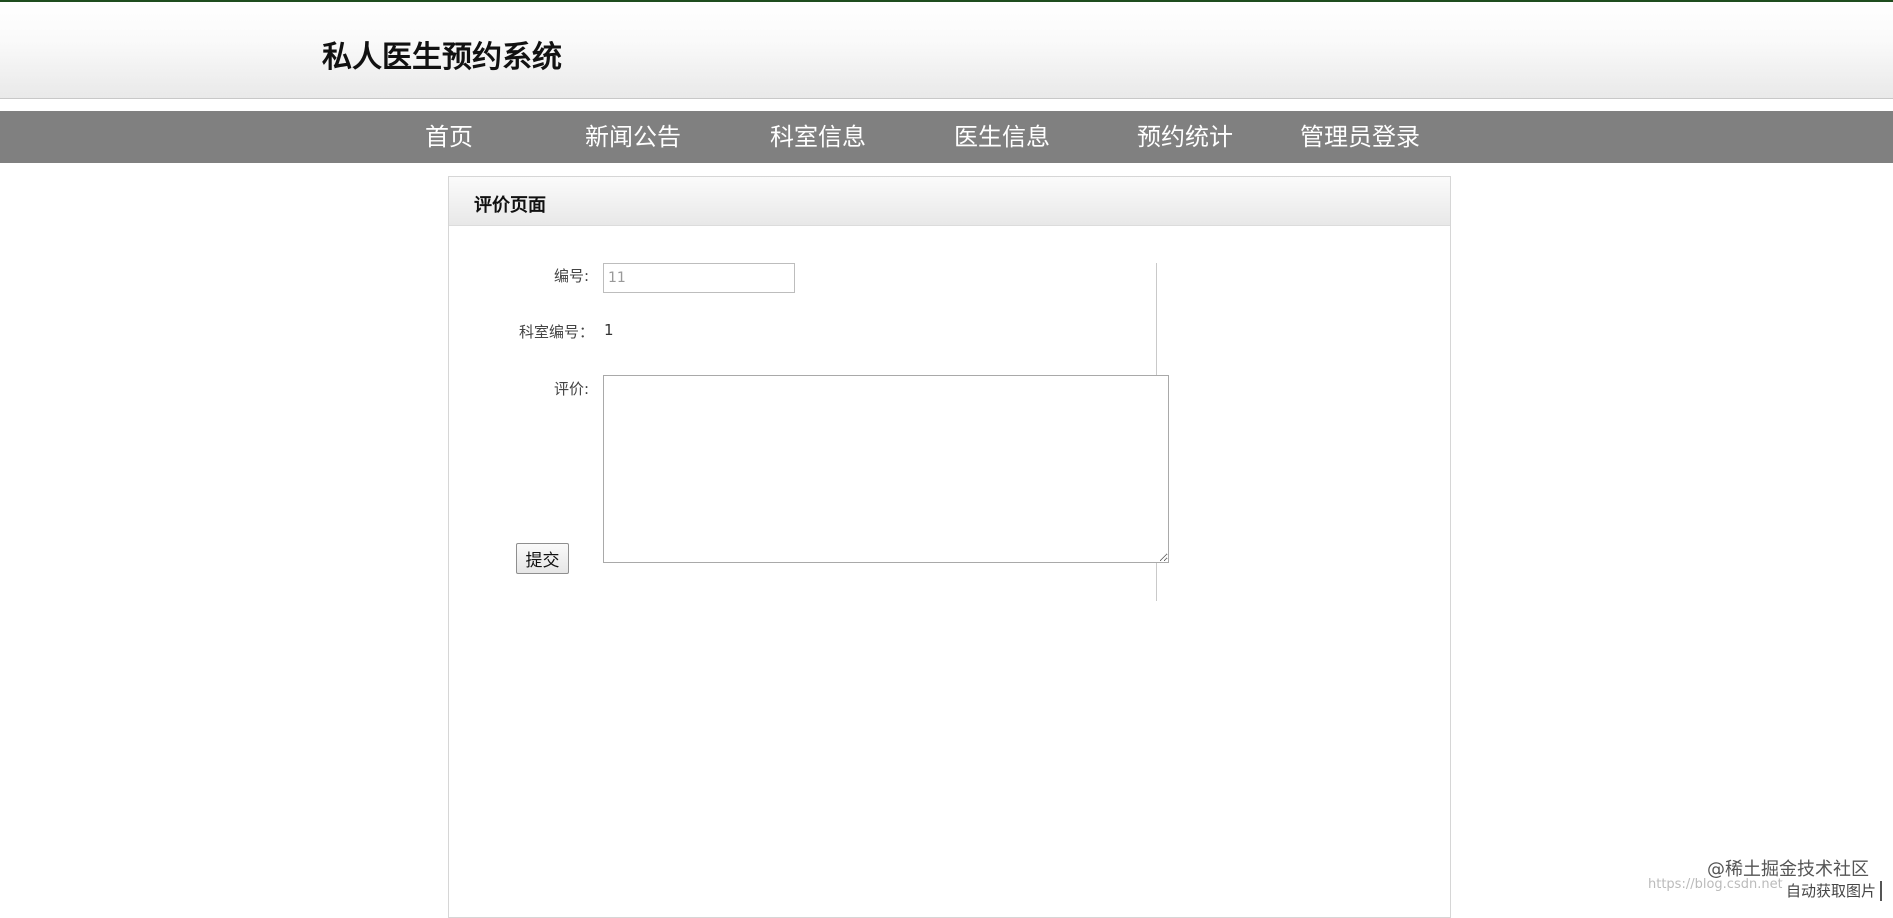  I want to click on department-id-label: 科室编号：, so click(557, 332).